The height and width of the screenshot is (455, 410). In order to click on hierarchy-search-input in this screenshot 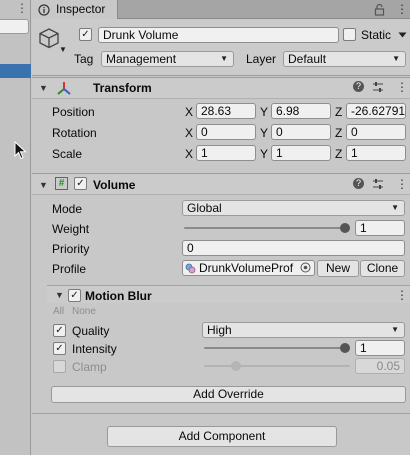, I will do `click(14, 26)`.